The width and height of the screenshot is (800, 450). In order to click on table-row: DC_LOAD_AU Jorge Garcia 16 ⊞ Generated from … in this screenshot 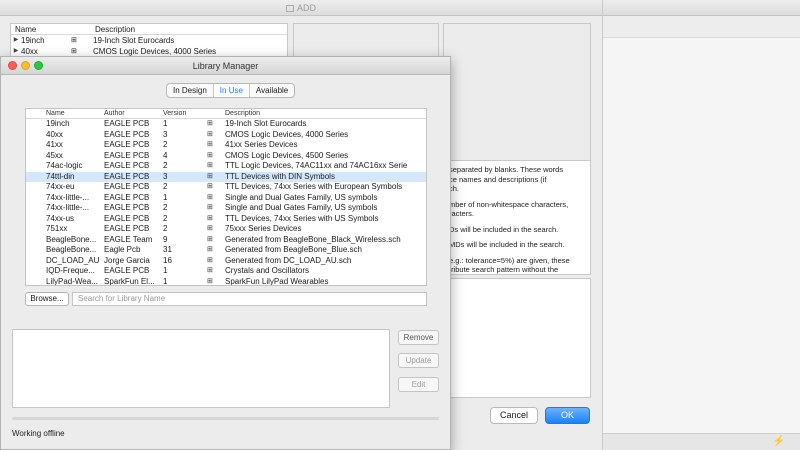, I will do `click(226, 261)`.